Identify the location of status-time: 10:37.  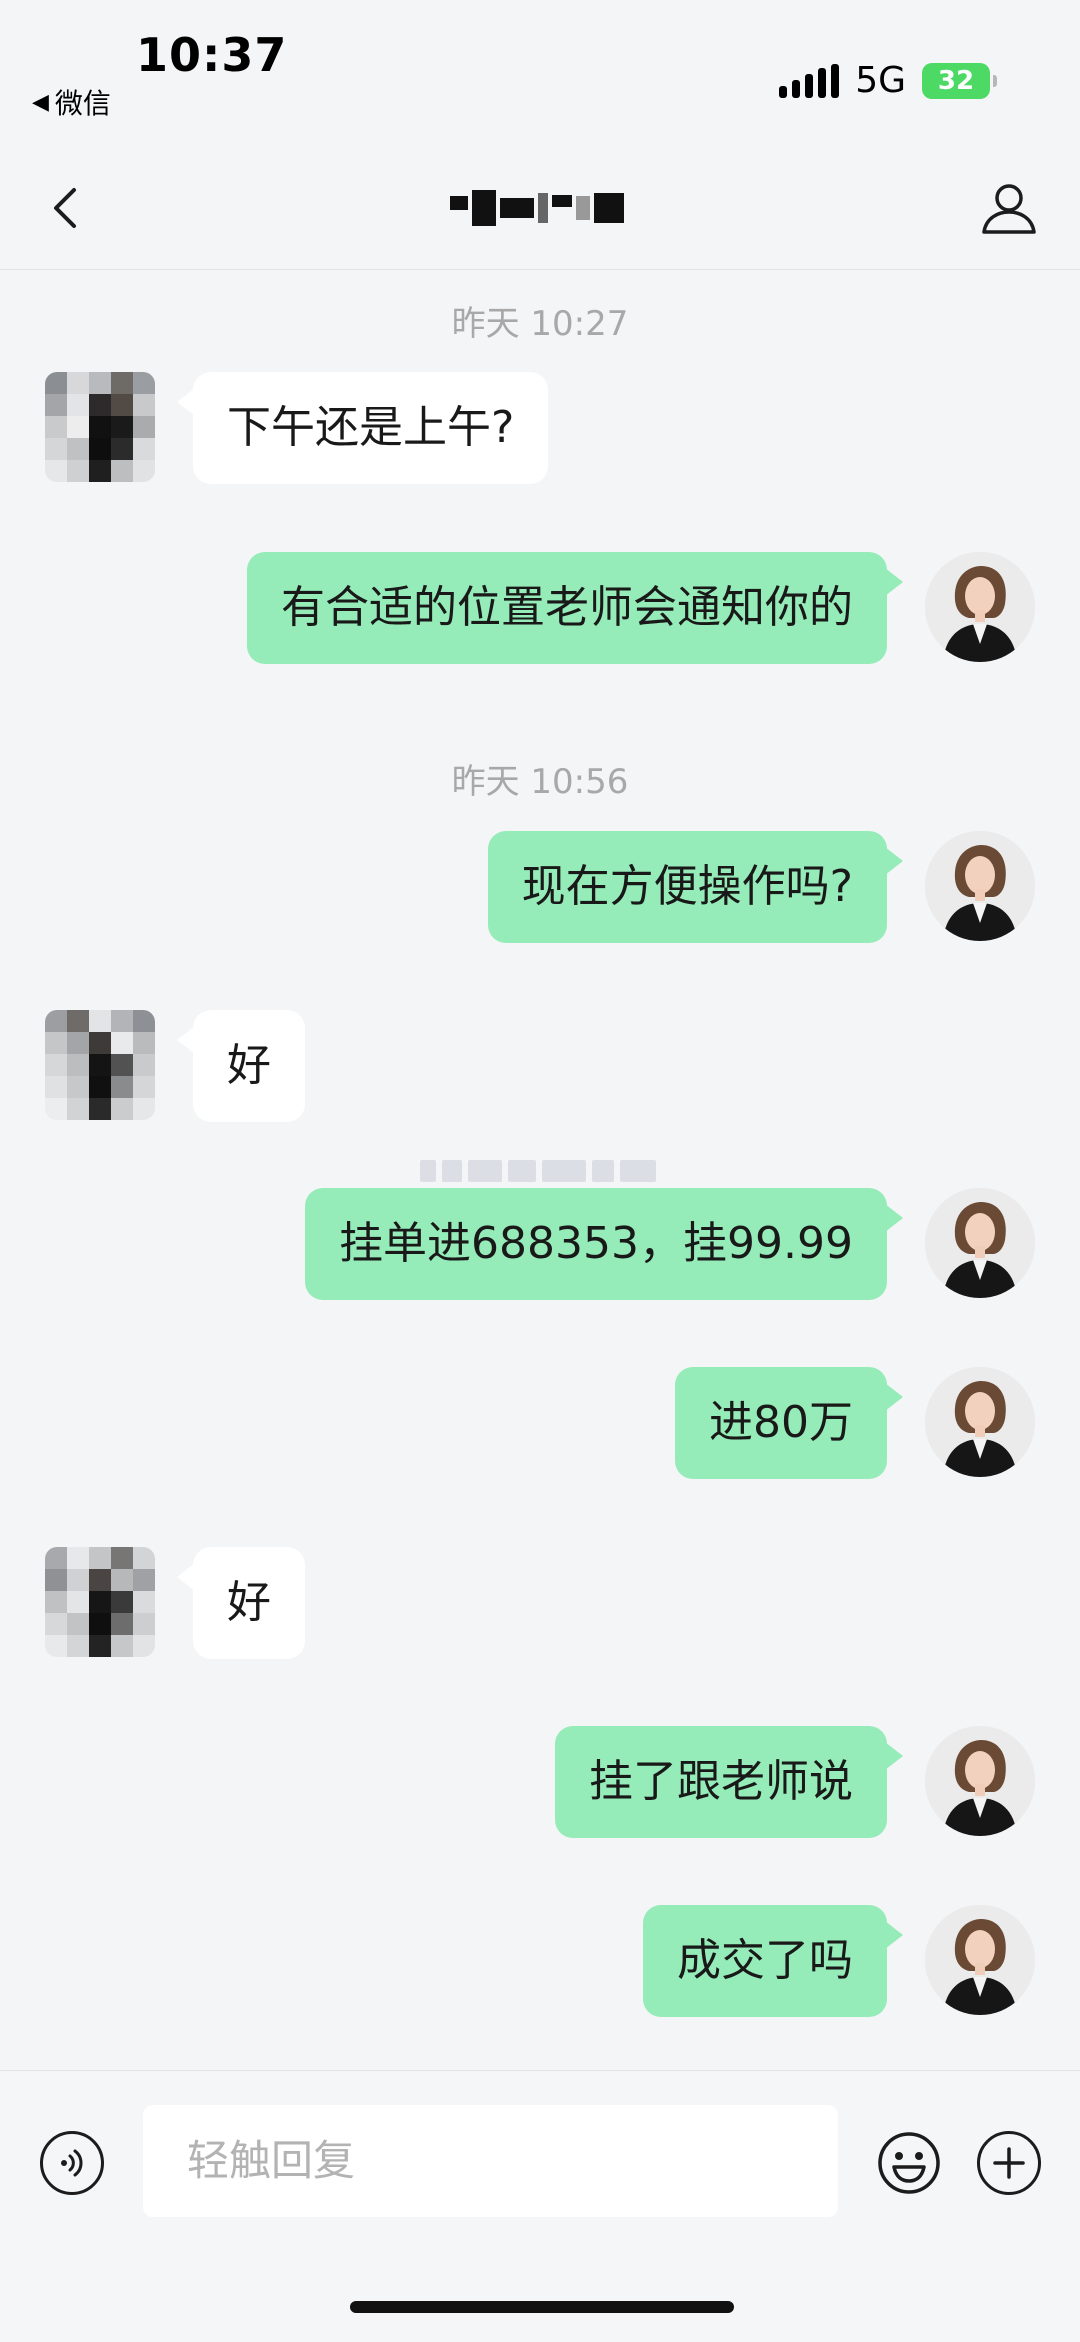
(212, 55).